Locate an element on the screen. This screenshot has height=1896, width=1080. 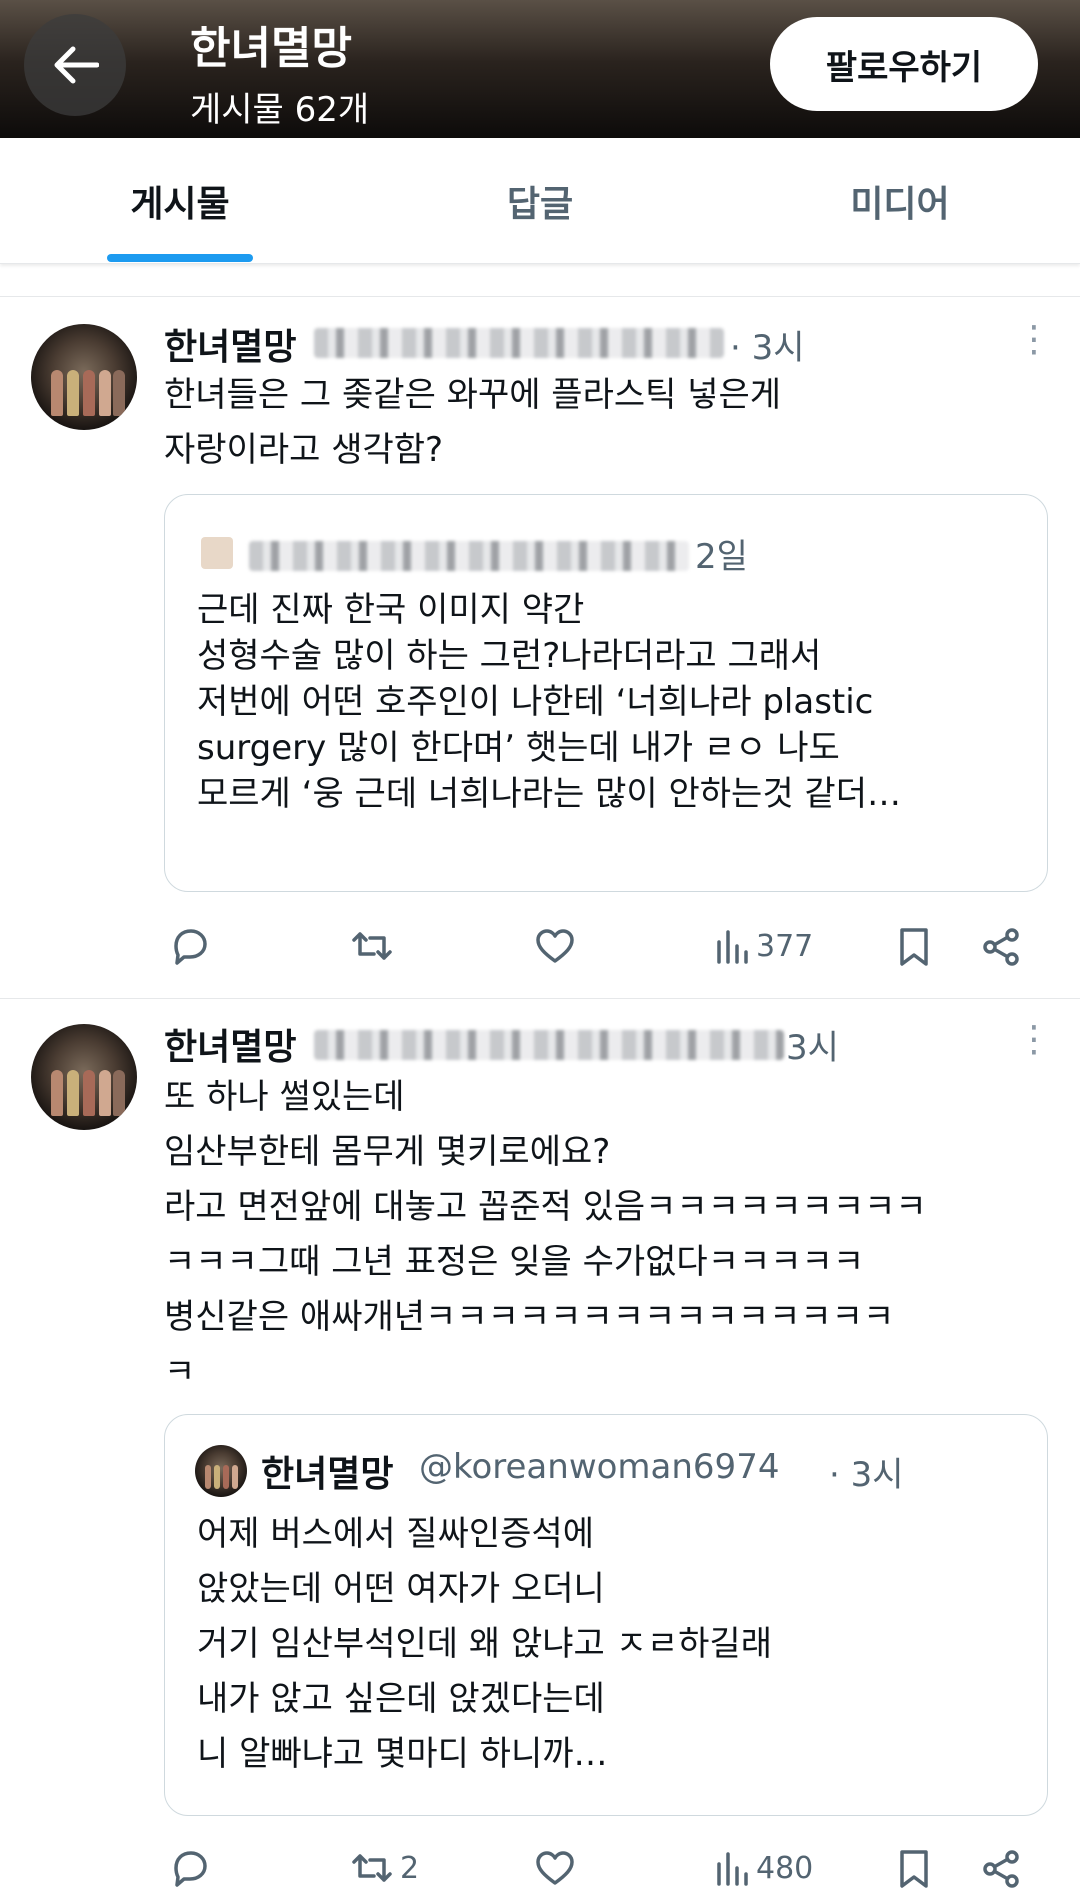
profile-header: 한녀멸망 게시물 62개 팔로우하기 is located at coordinates (540, 69).